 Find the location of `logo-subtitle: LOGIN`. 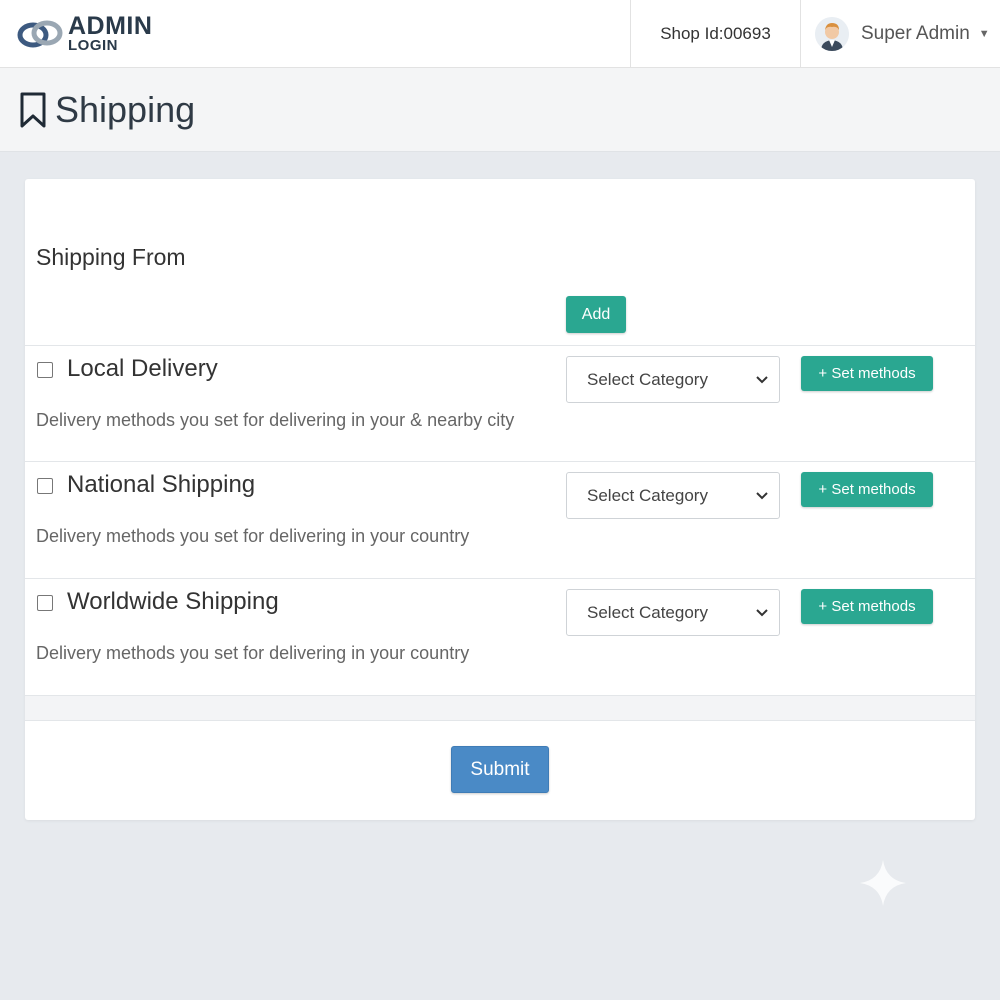

logo-subtitle: LOGIN is located at coordinates (93, 45).